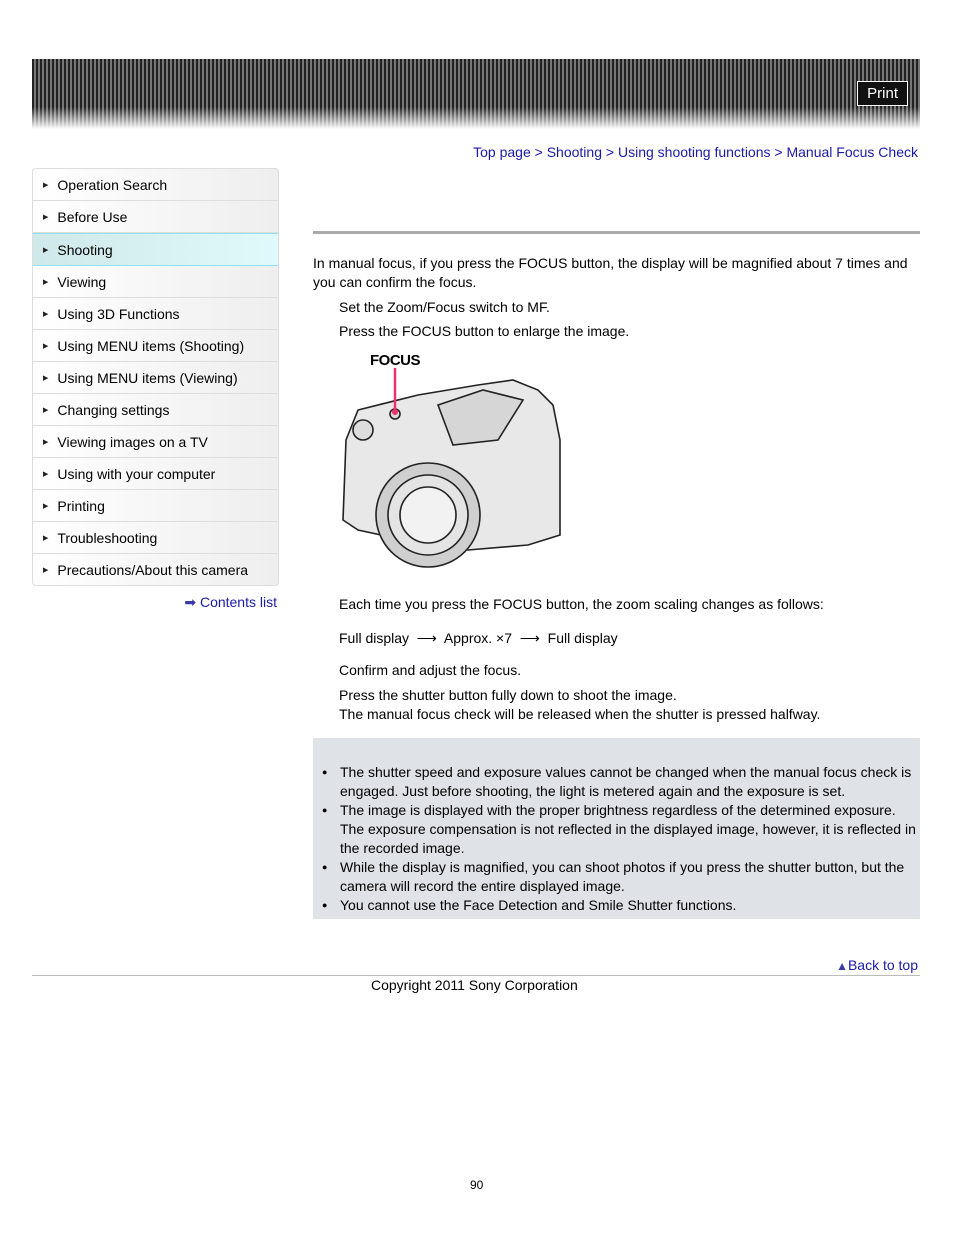  Describe the element at coordinates (842, 966) in the screenshot. I see `triangle-up-icon: ▲` at that location.